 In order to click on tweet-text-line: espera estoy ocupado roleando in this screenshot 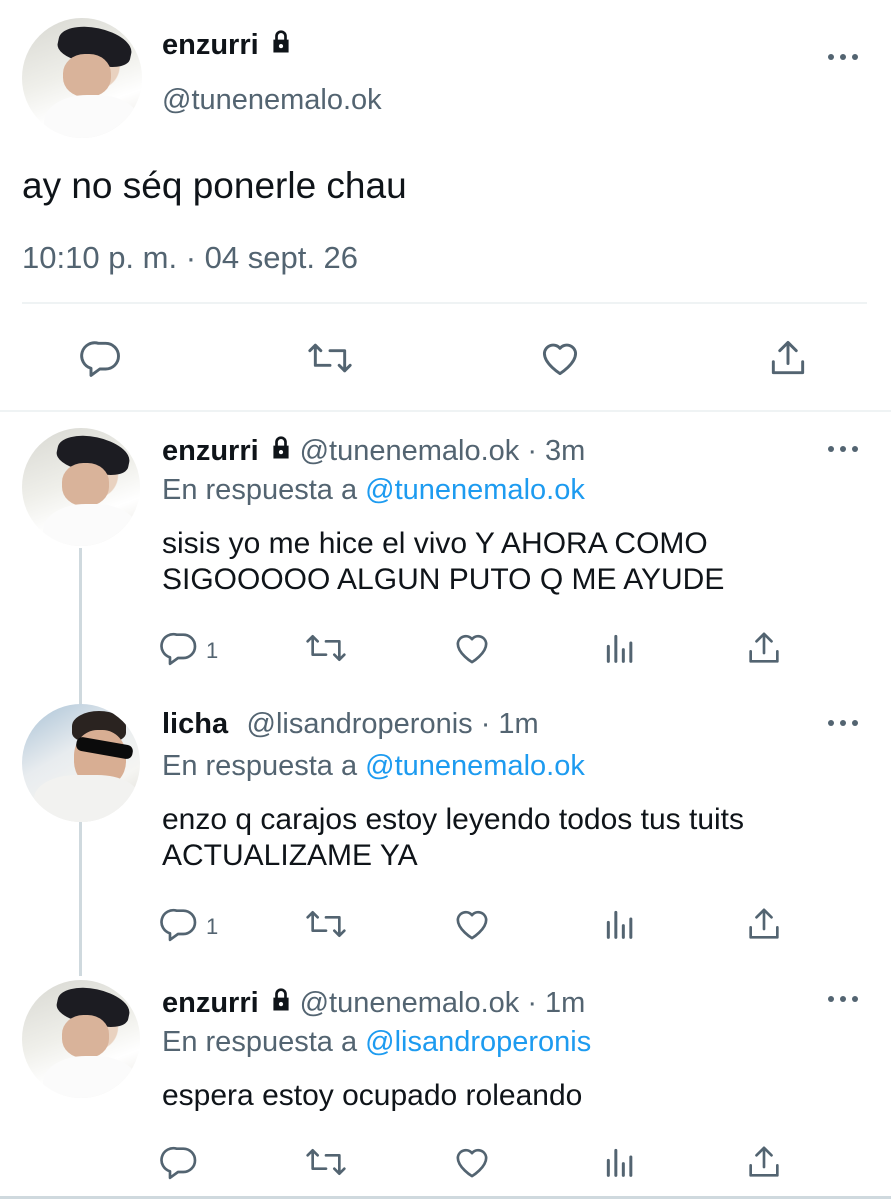, I will do `click(372, 1095)`.